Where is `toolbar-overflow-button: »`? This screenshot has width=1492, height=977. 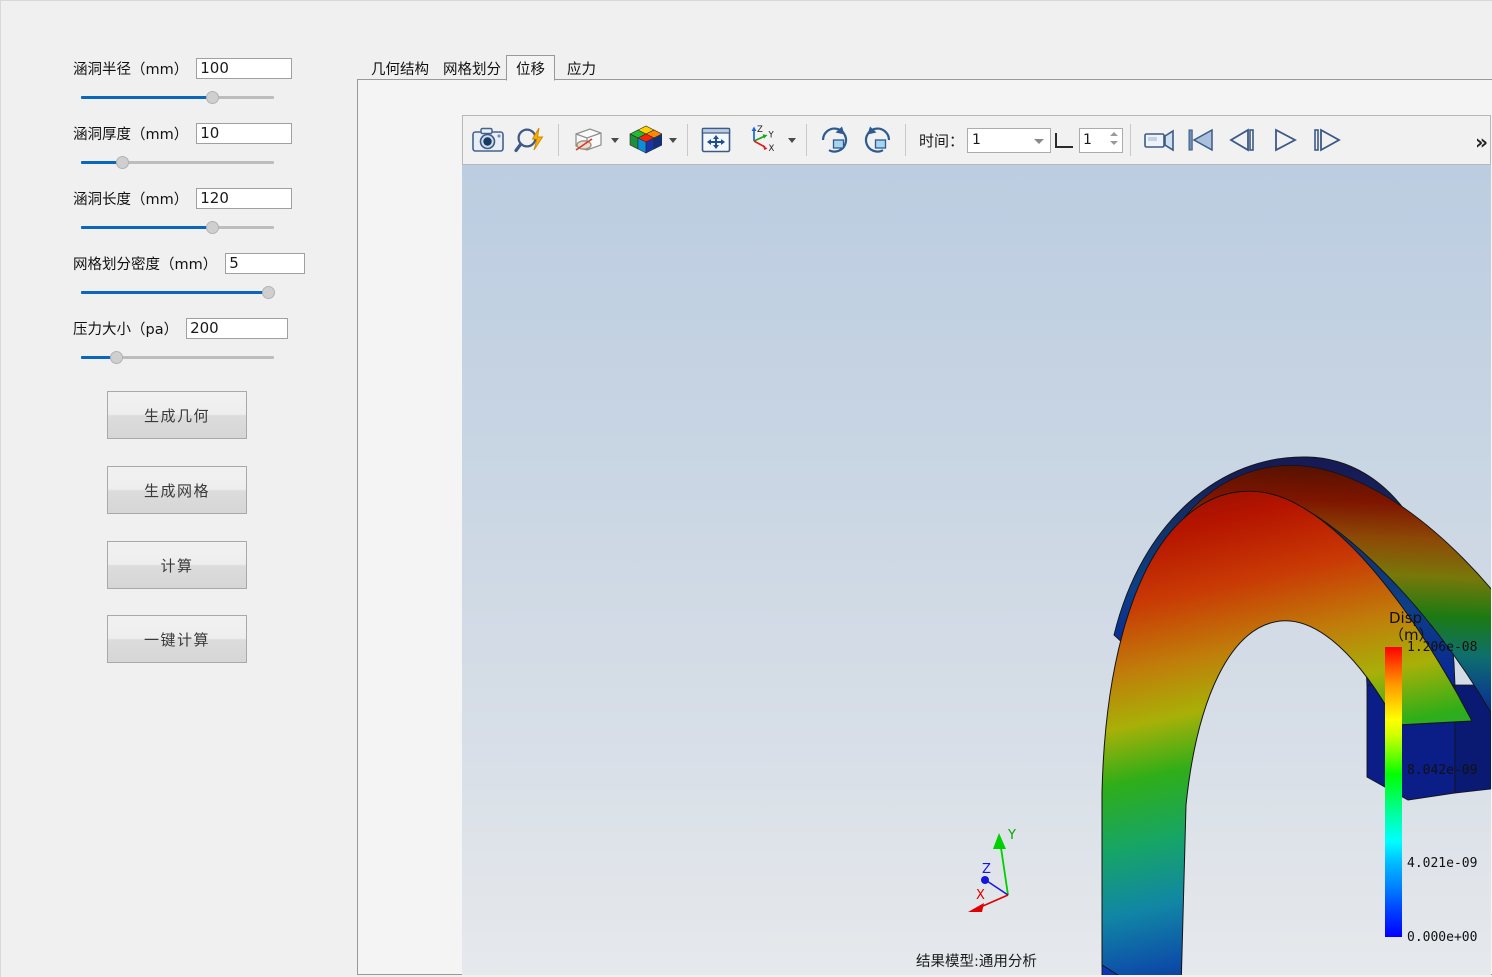
toolbar-overflow-button: » is located at coordinates (1481, 142).